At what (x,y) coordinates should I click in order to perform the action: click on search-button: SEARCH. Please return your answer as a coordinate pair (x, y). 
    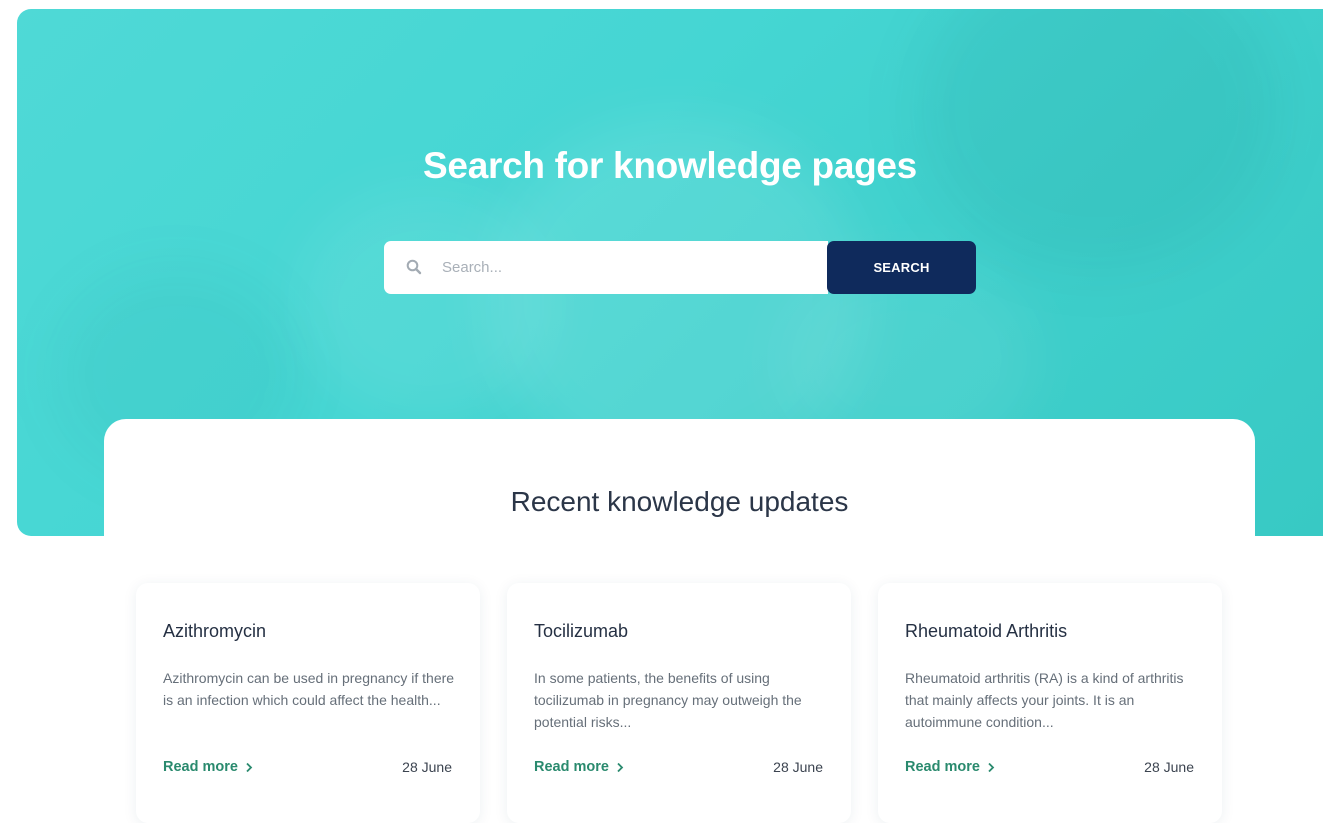
    Looking at the image, I should click on (901, 267).